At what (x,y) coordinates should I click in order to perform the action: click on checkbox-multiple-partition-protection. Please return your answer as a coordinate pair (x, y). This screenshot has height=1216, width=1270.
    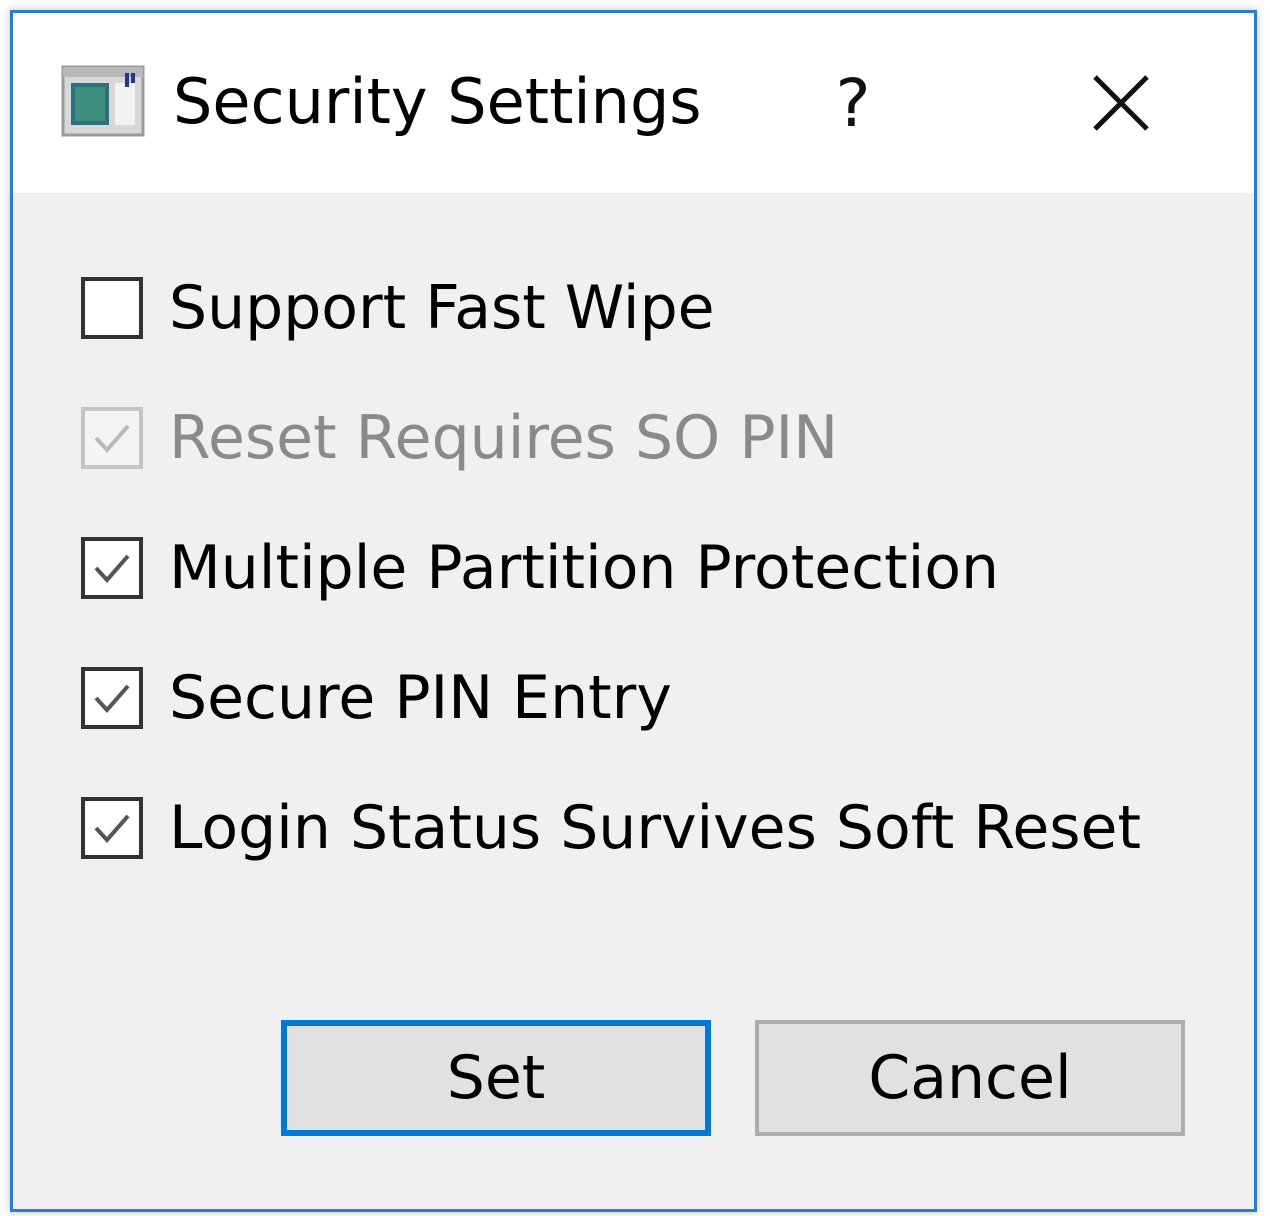
    Looking at the image, I should click on (112, 568).